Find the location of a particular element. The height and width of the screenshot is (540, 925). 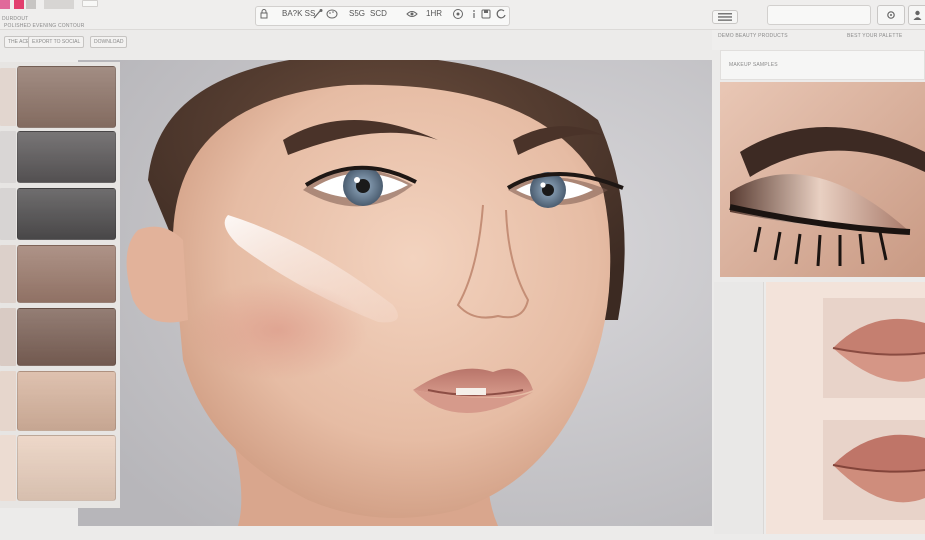

right-panel-header: DEMO BEAUTY PRODUCTS BEST YOUR PALETTE is located at coordinates (818, 40).